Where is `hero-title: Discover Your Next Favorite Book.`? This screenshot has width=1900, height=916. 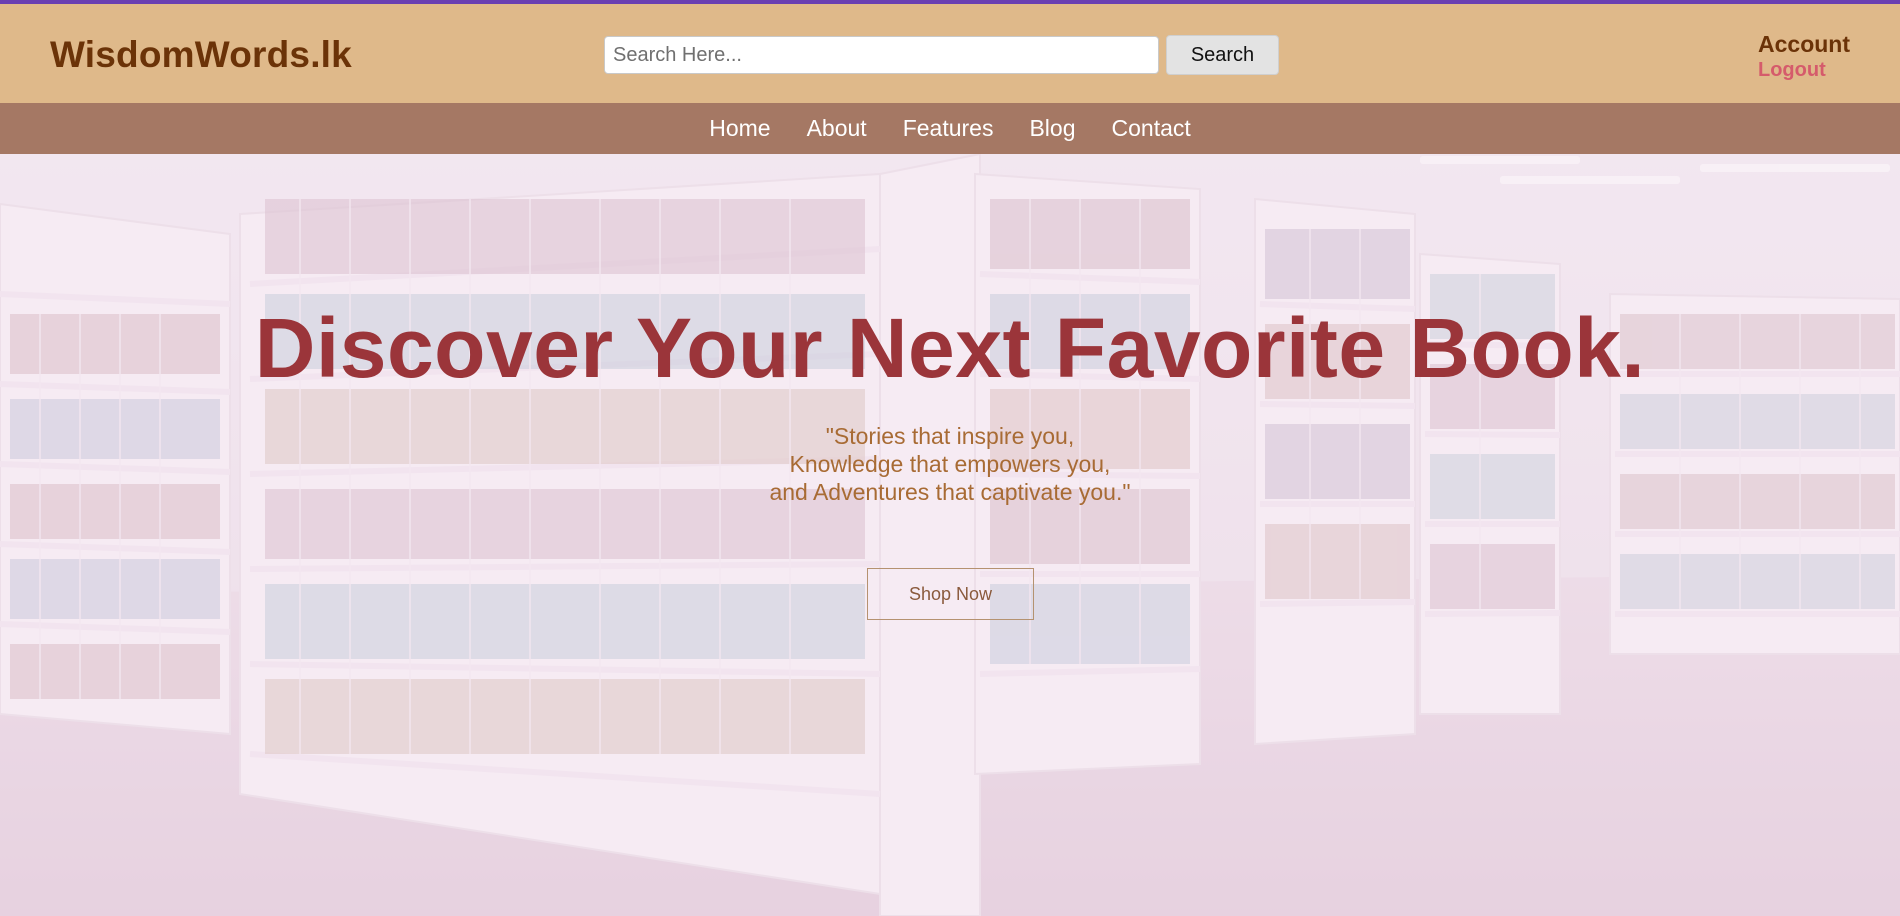
hero-title: Discover Your Next Favorite Book. is located at coordinates (950, 348).